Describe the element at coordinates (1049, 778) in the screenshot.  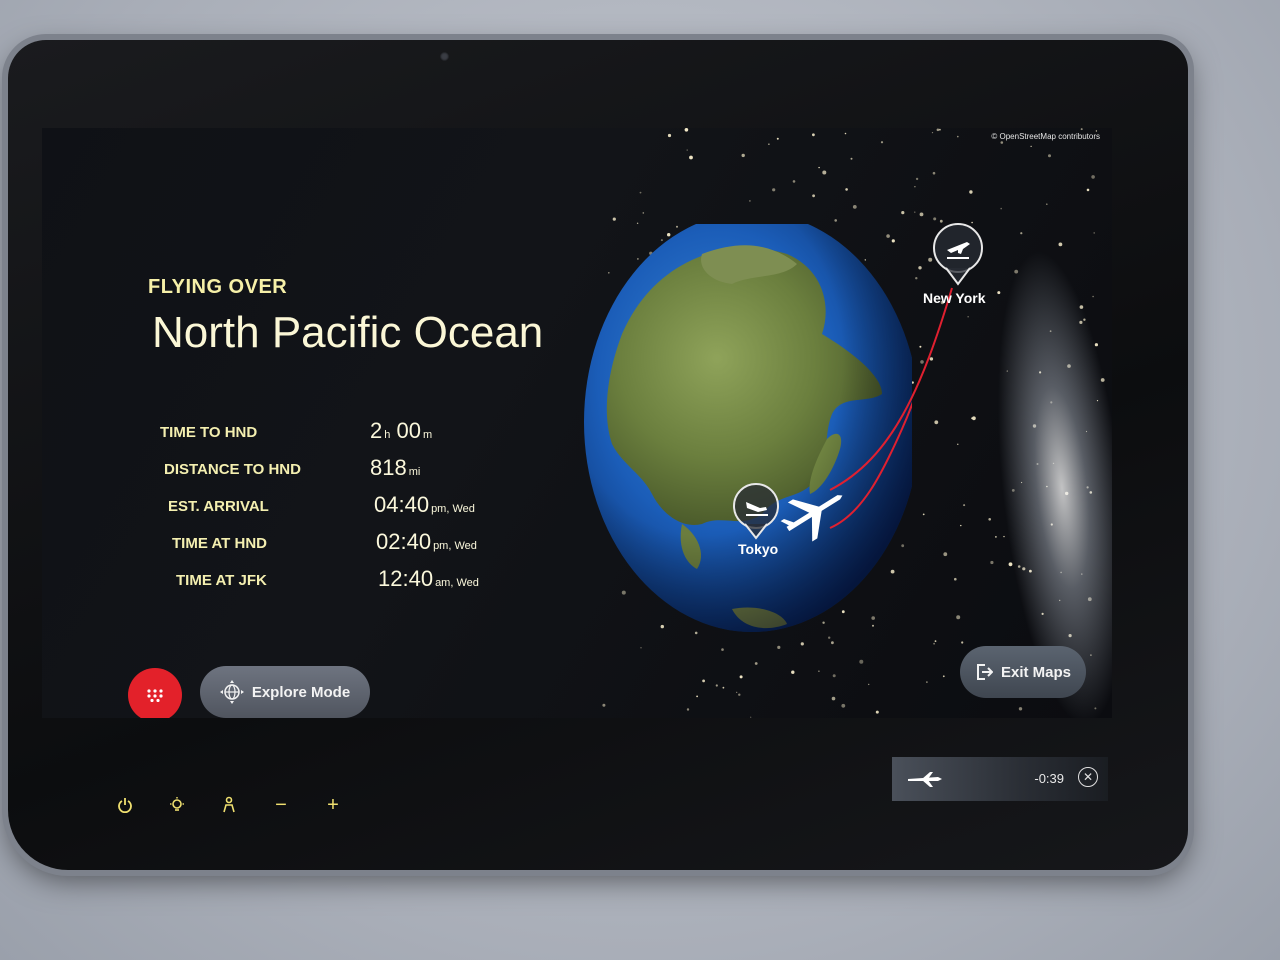
I see `mini-player-time: -0:39` at that location.